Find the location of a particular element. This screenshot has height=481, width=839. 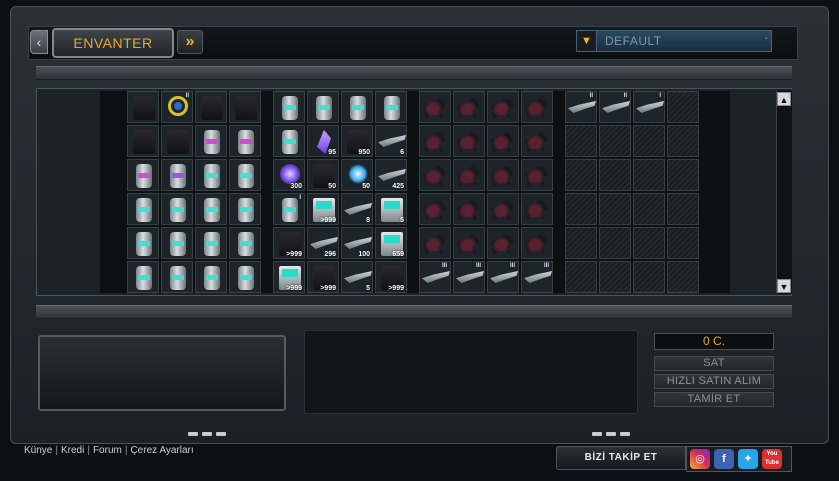

inventory-scrollbar is located at coordinates (784, 192).